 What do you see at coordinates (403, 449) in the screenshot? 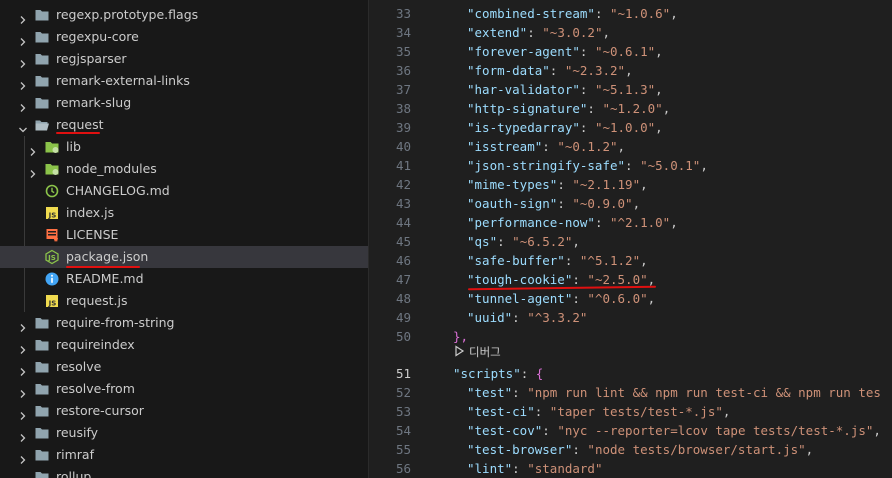
I see `line-number: 55` at bounding box center [403, 449].